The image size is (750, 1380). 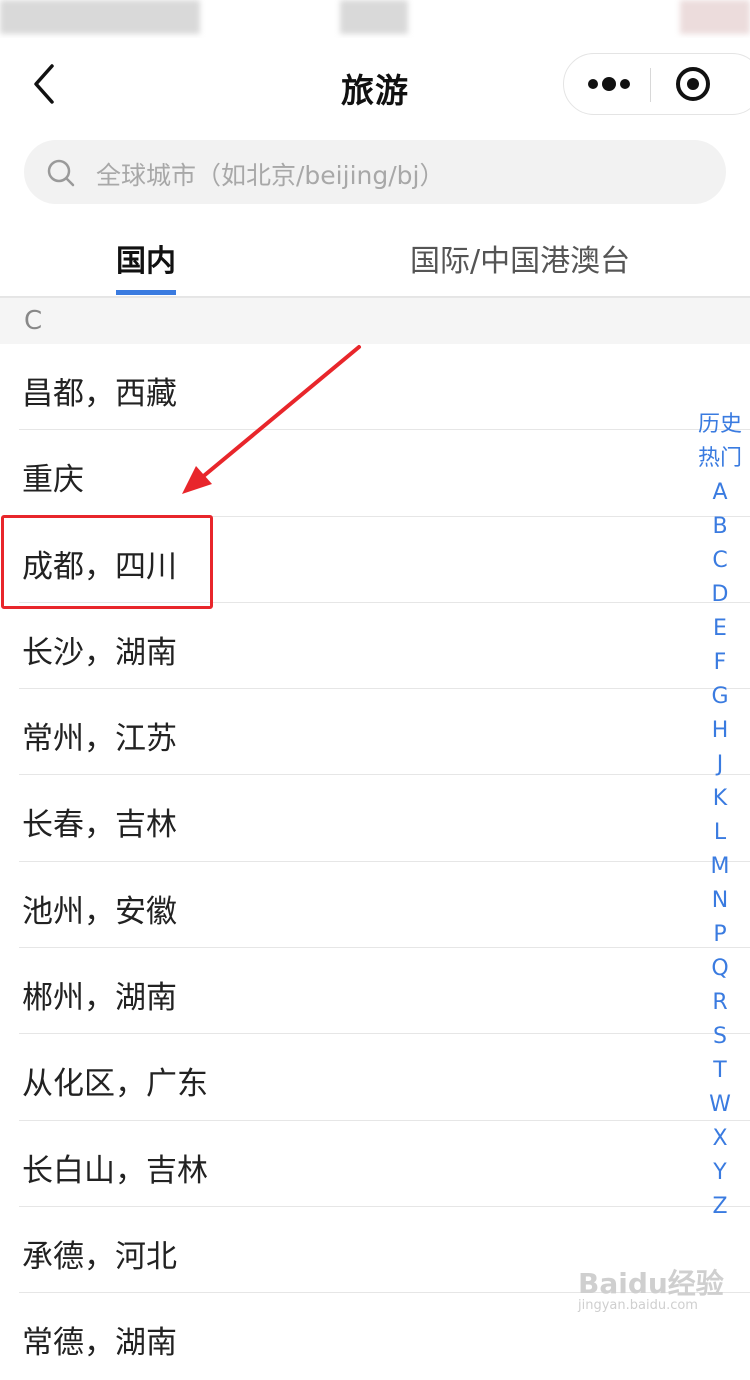 I want to click on index-letter: P, so click(x=720, y=935).